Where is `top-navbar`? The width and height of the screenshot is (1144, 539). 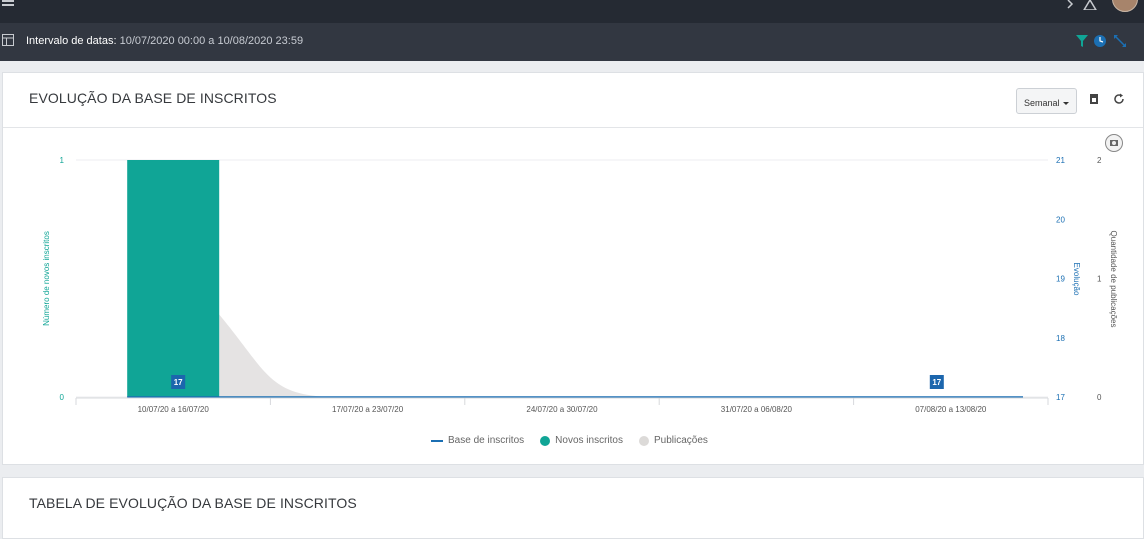
top-navbar is located at coordinates (572, 11).